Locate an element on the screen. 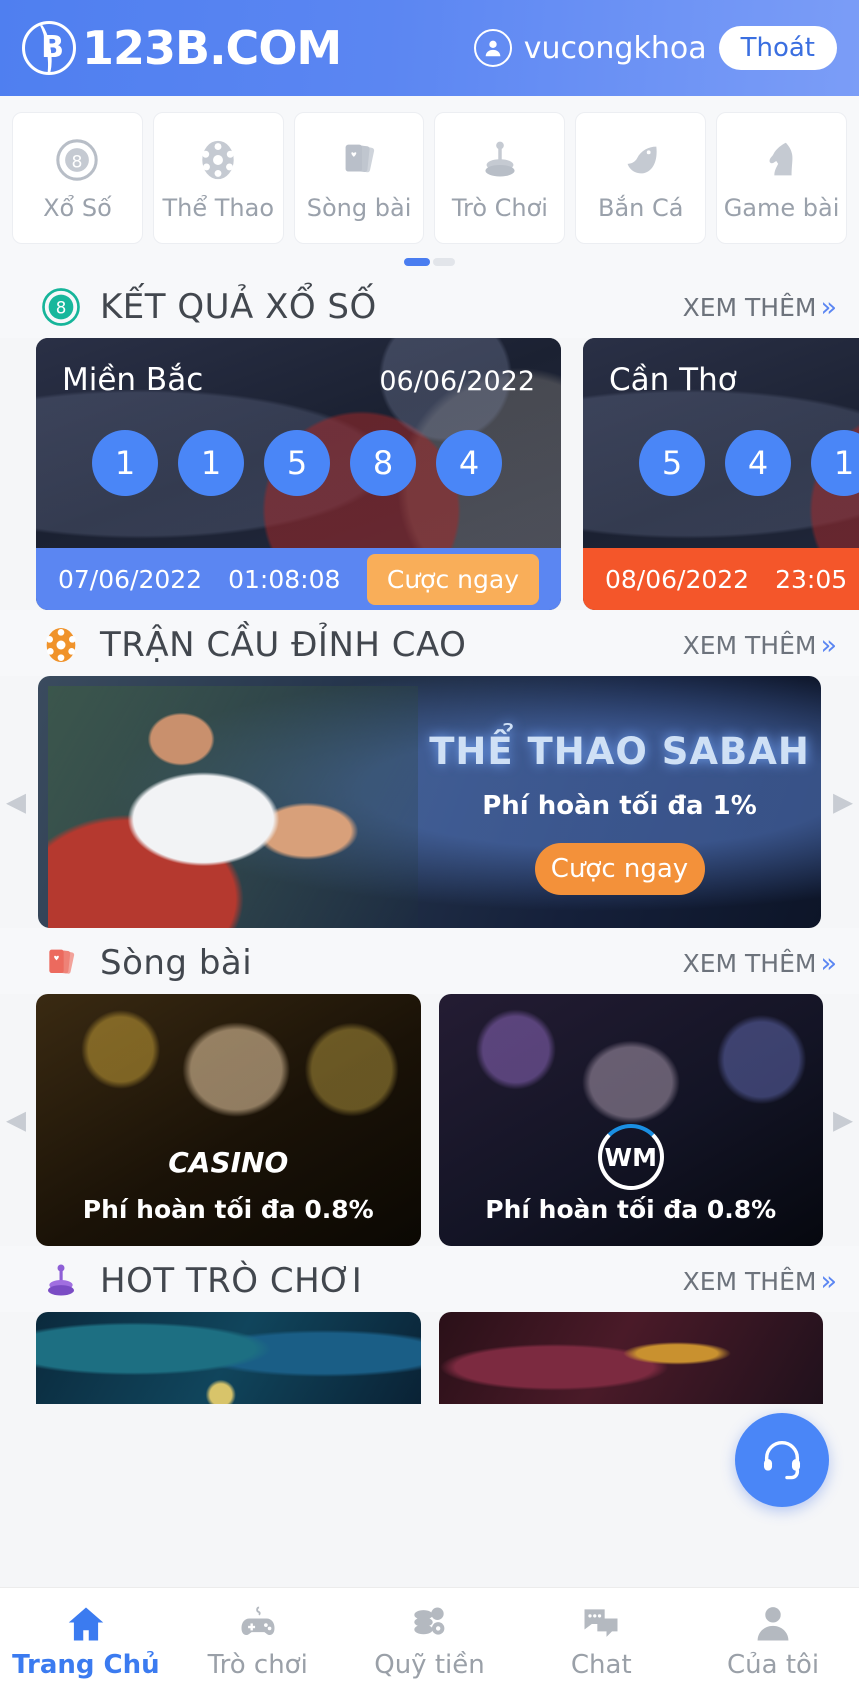  lottery-card: Cần Thơ 5 4 1 08/06/2022 23:05 is located at coordinates (721, 474).